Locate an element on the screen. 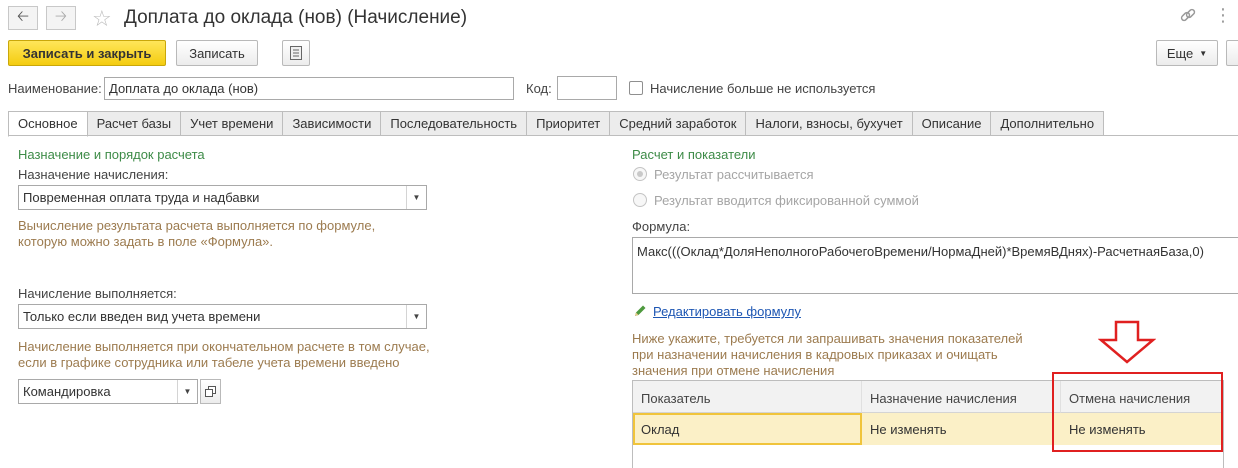  tab-taxes: Налоги, взносы, бухучет is located at coordinates (829, 123).